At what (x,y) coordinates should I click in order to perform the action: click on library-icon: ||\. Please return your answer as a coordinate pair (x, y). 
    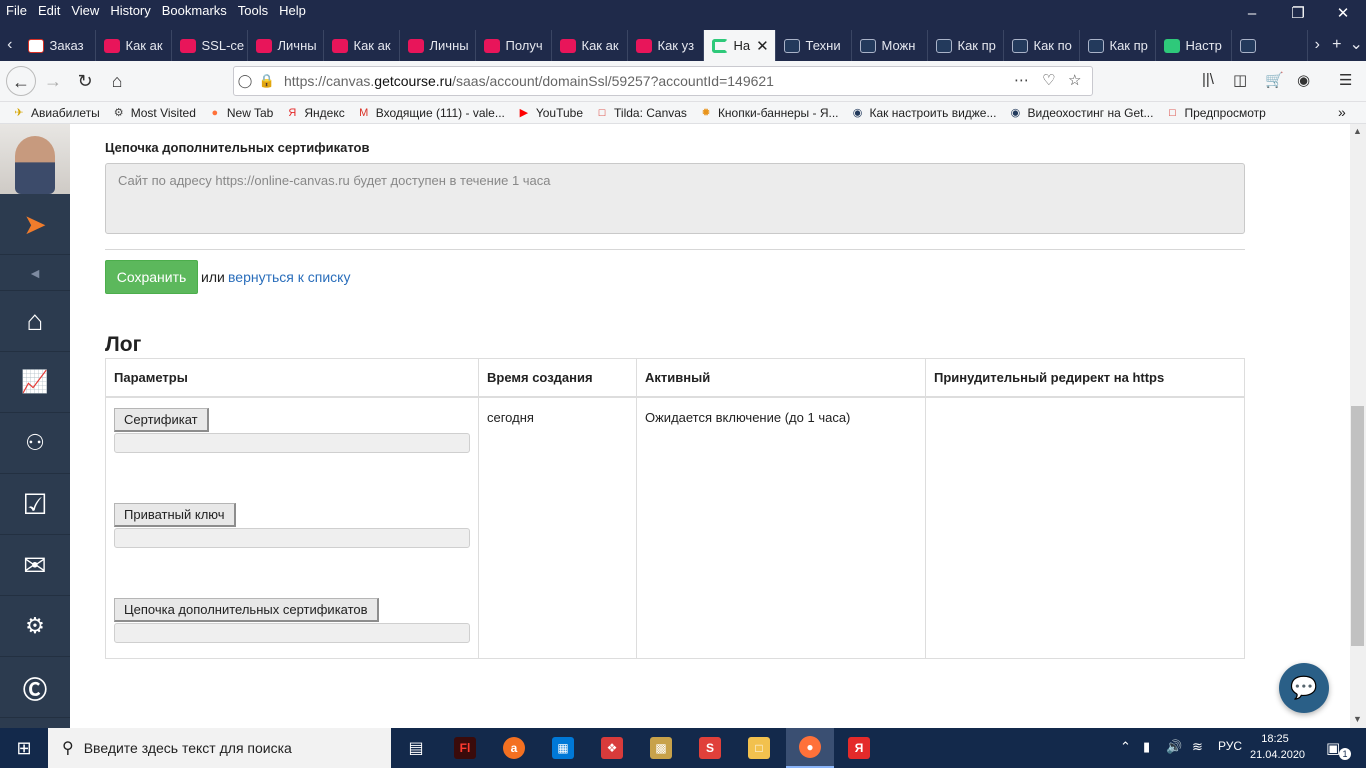
    Looking at the image, I should click on (1208, 79).